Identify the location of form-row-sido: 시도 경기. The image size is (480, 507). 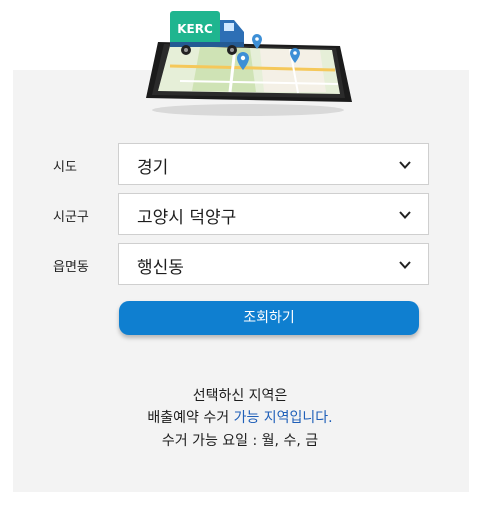
(240, 165).